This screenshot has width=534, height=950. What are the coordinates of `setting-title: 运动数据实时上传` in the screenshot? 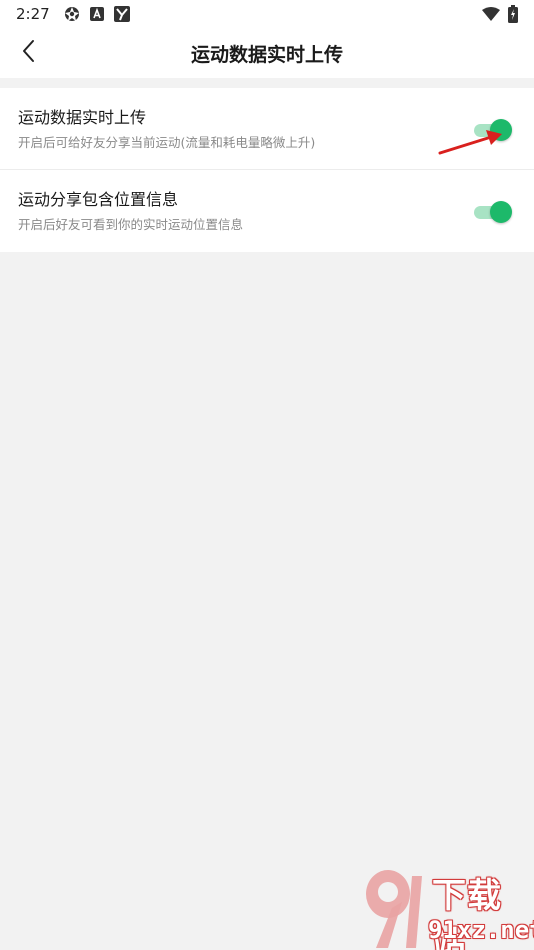 It's located at (82, 117).